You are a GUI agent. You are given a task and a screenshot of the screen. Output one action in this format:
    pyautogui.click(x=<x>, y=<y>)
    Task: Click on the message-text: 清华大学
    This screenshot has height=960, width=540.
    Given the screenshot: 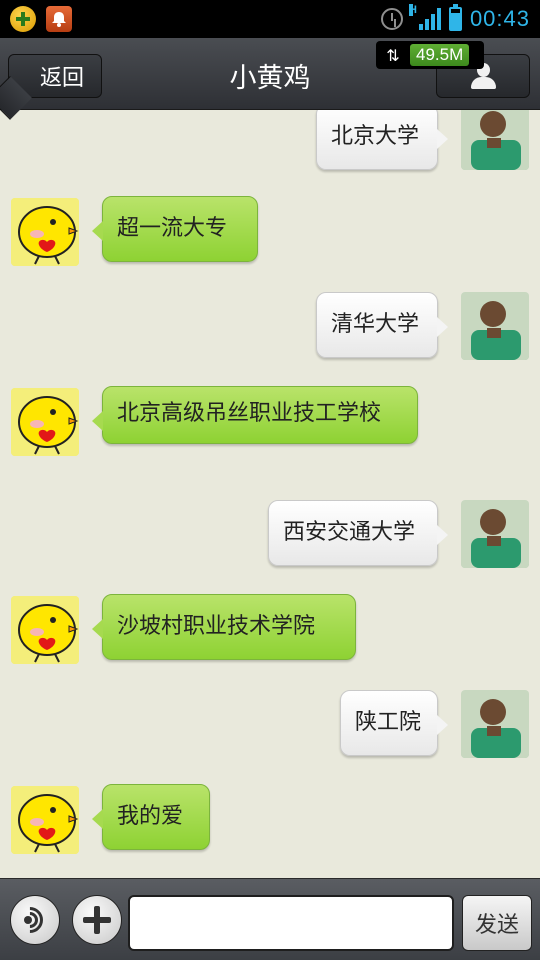 What is the action you would take?
    pyautogui.click(x=375, y=324)
    